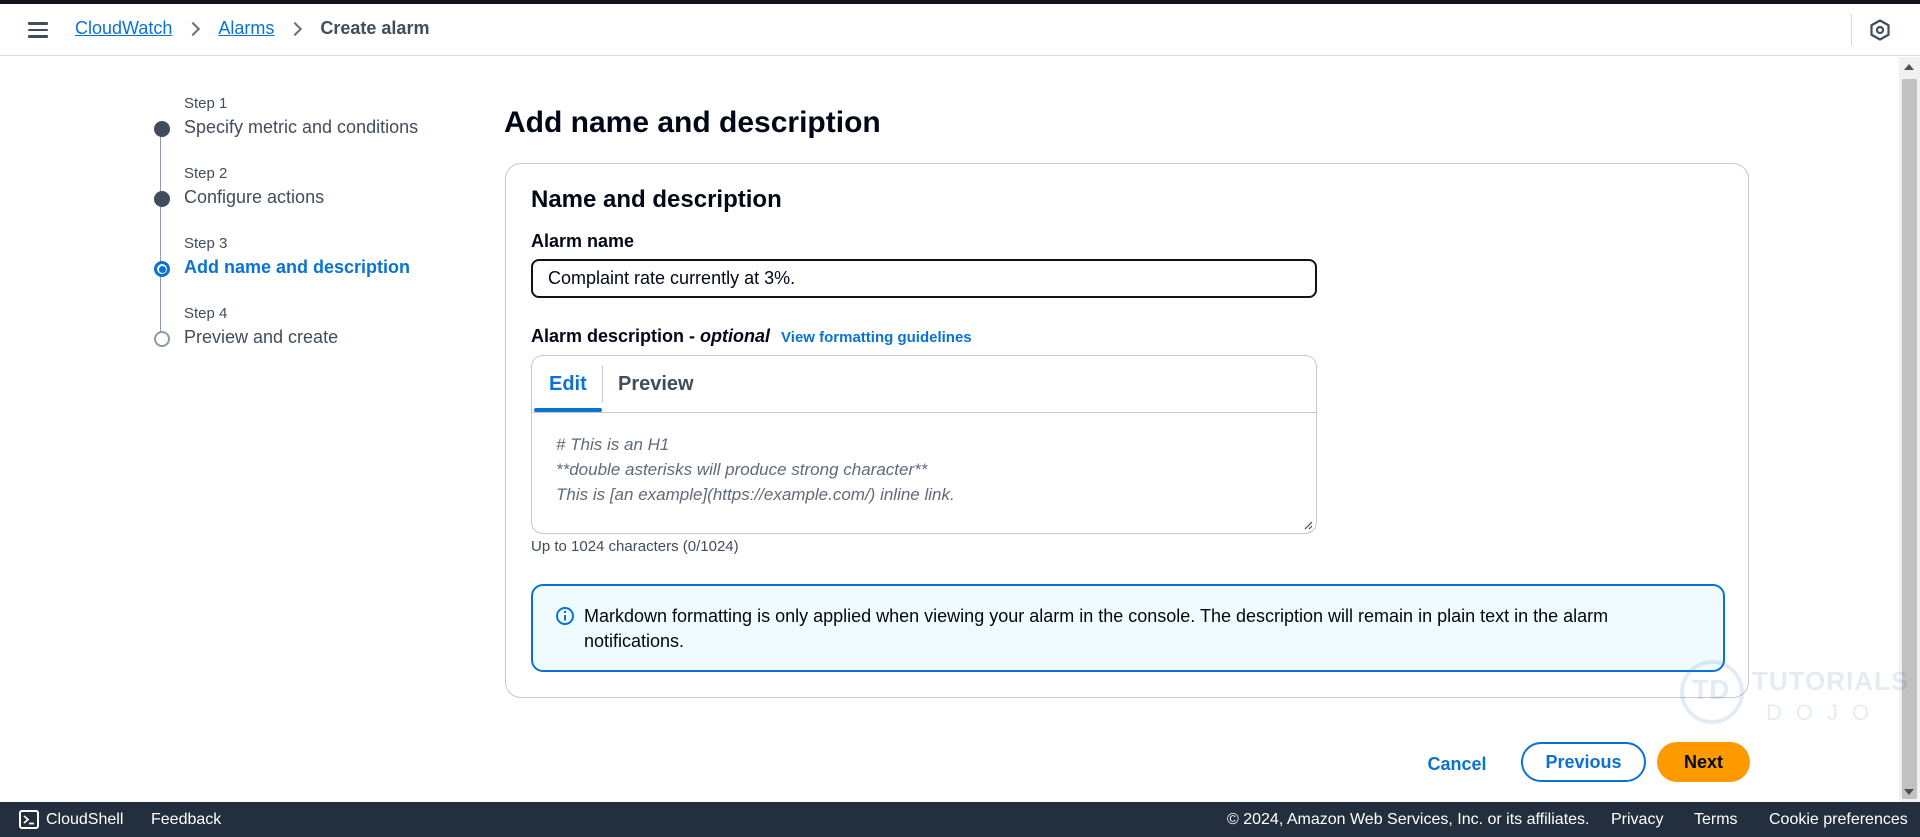 The width and height of the screenshot is (1920, 837). I want to click on settings-hexagon-icon, so click(1880, 30).